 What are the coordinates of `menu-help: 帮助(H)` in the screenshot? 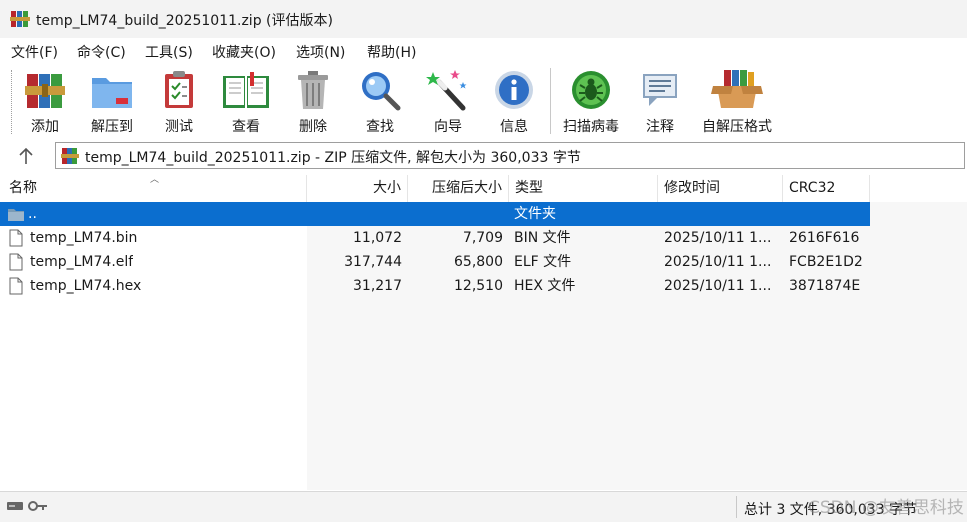 It's located at (391, 52).